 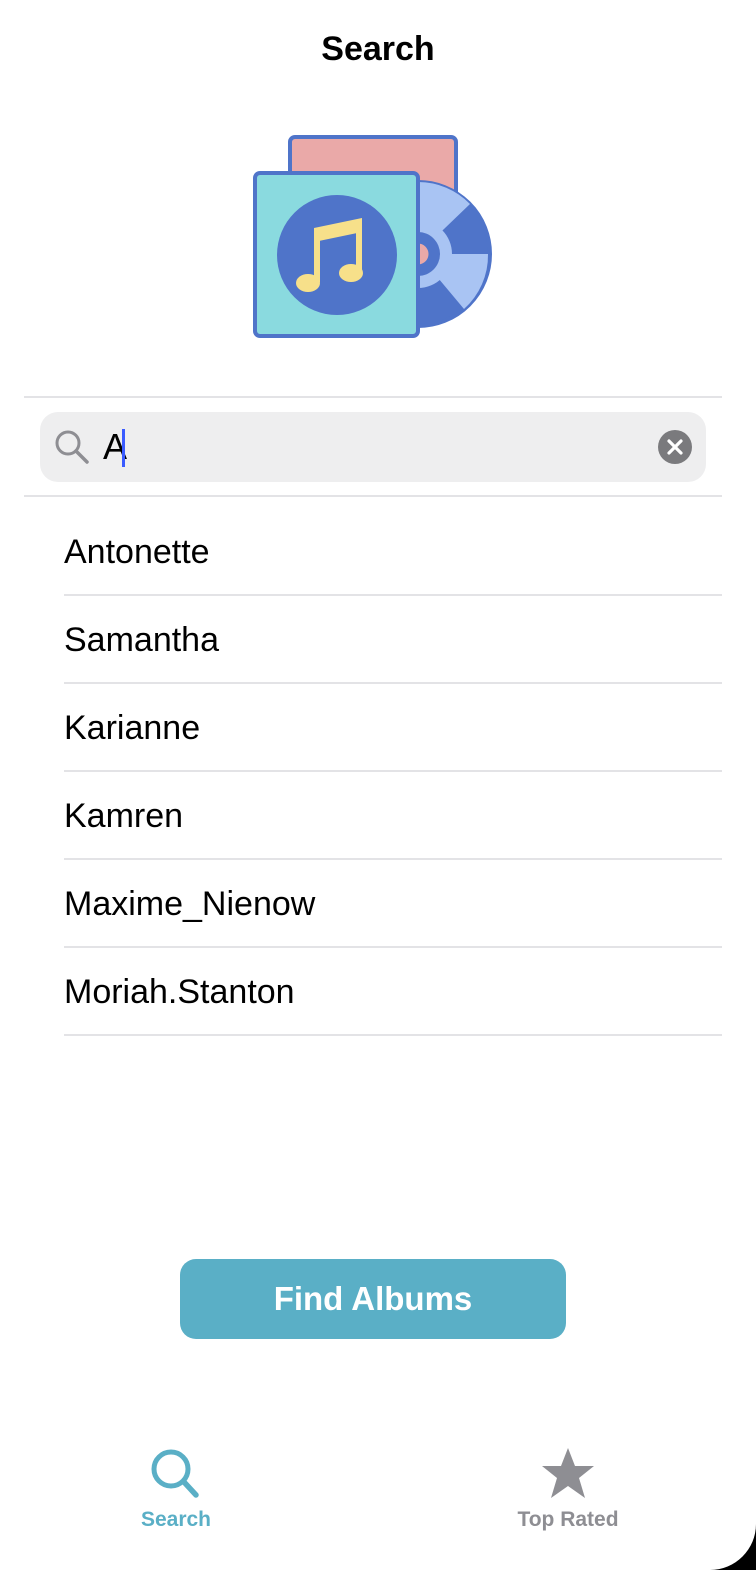 I want to click on list-item-label: Antonette, so click(x=137, y=552).